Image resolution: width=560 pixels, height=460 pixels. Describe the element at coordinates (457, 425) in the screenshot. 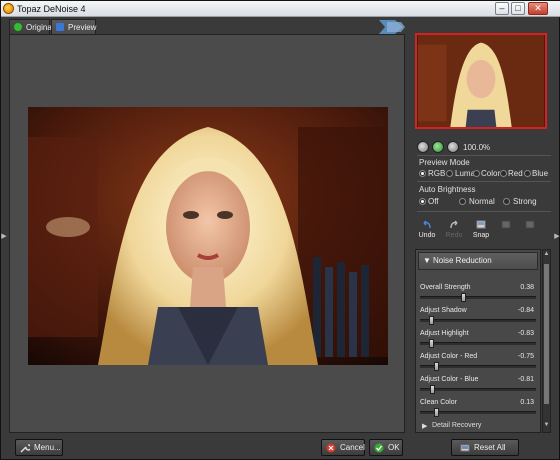

I see `detail-recovery-title: Detail Recovery` at that location.